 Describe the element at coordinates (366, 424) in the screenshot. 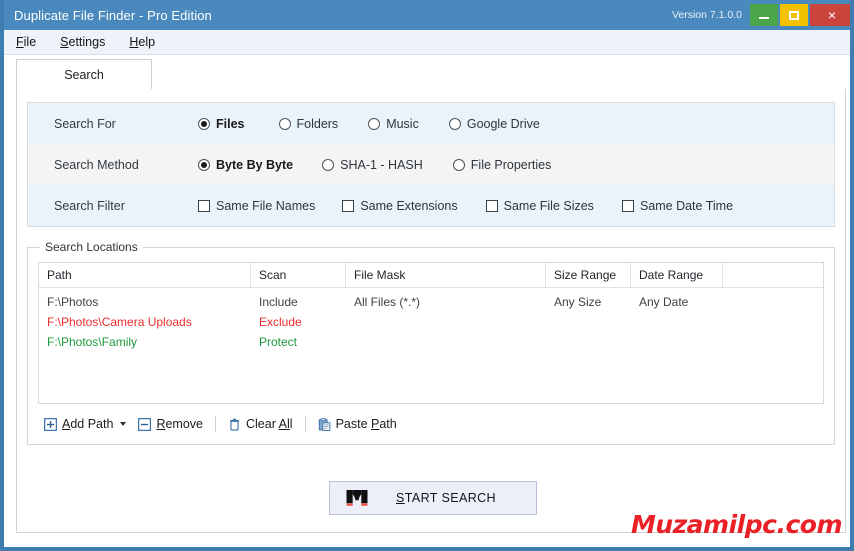

I see `paste-path-label: Paste Path` at that location.